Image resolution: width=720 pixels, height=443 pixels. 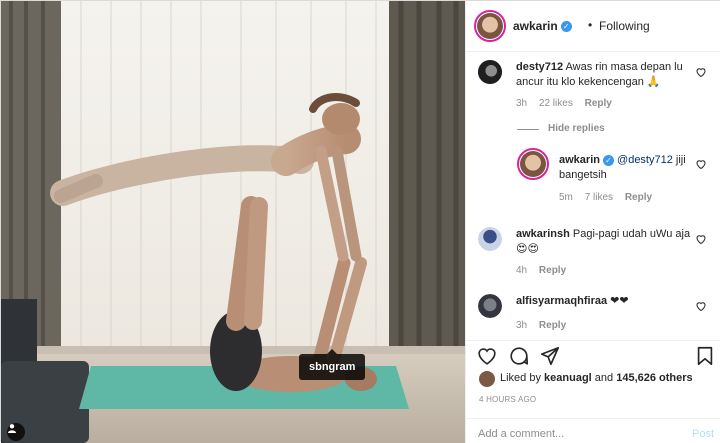 I want to click on liker-username: keanuagl, so click(x=568, y=378).